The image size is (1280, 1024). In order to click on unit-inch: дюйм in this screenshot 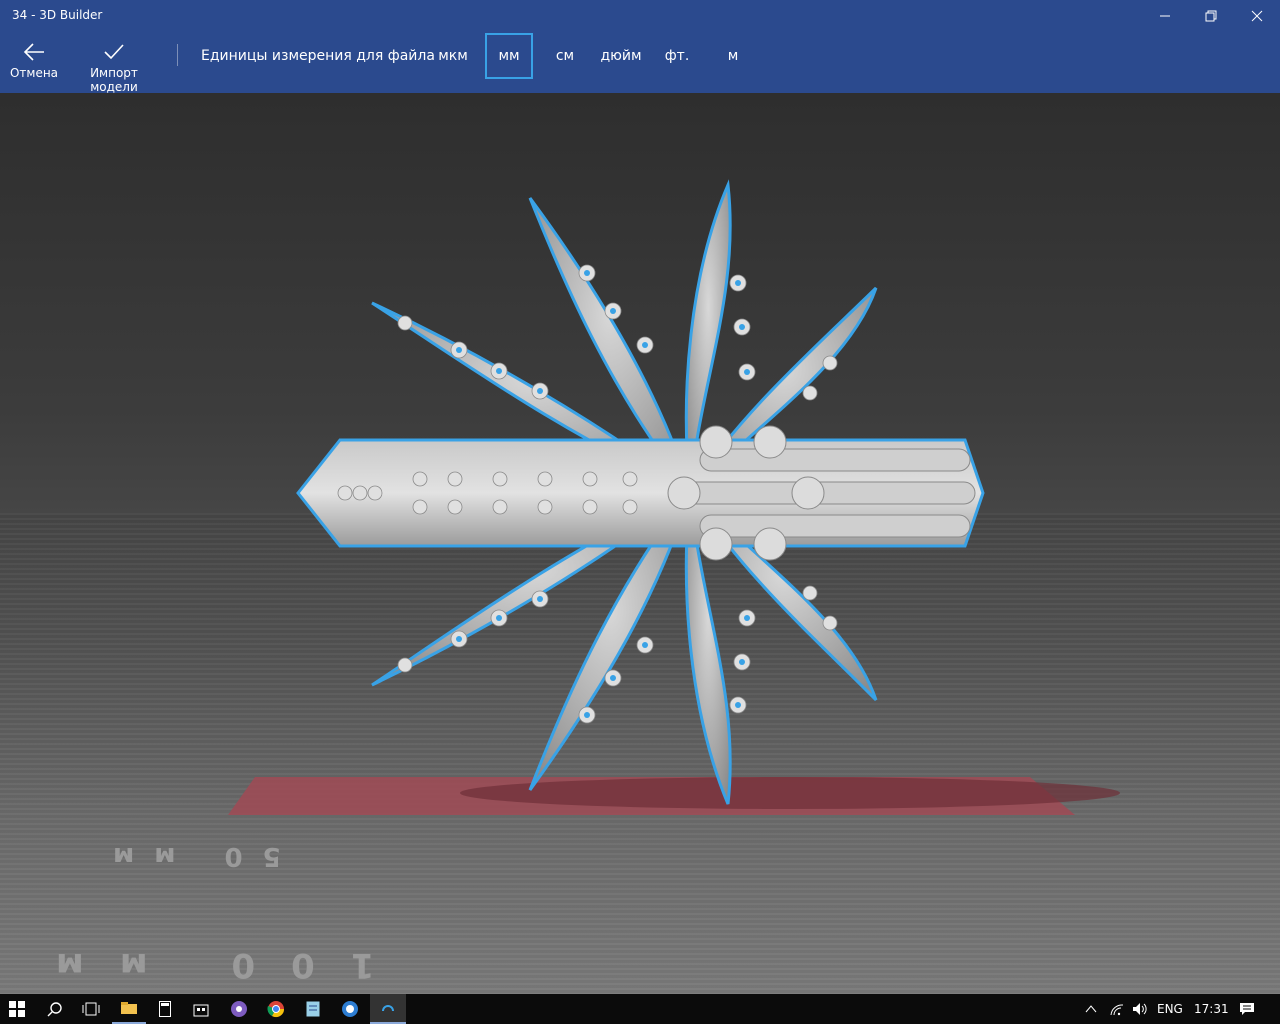, I will do `click(621, 56)`.